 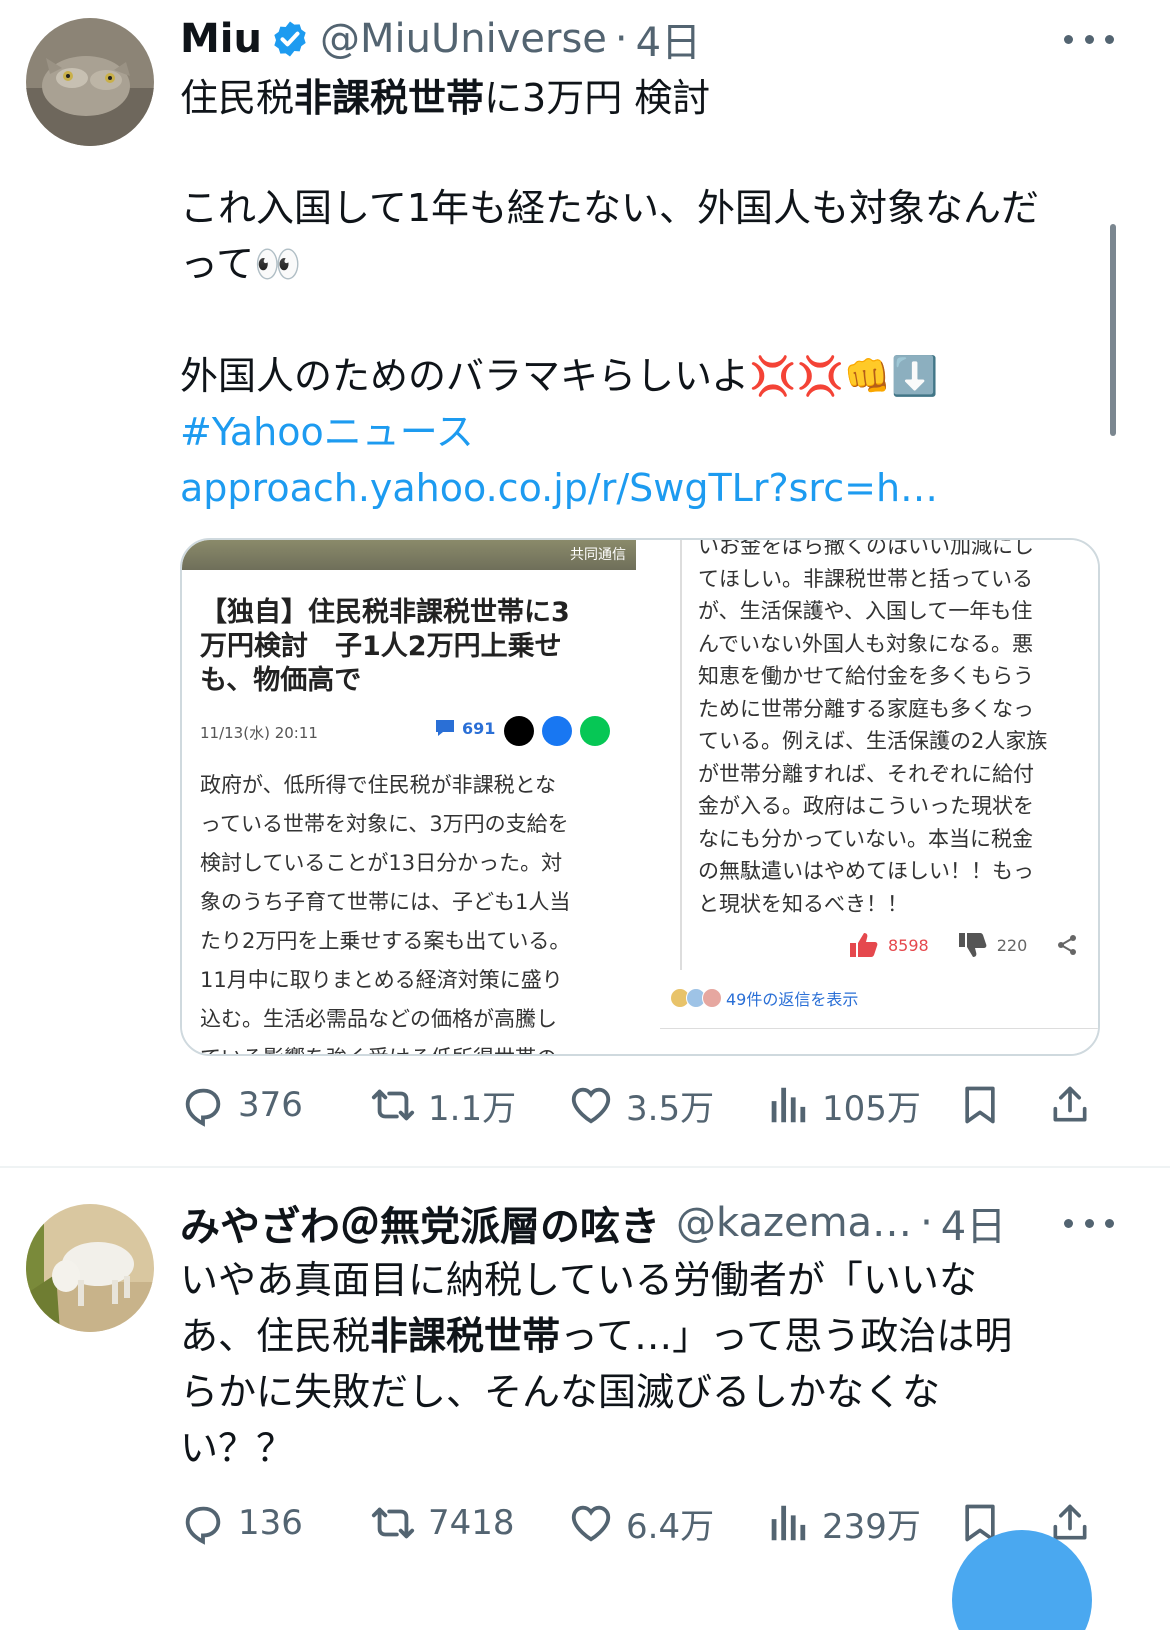 I want to click on views-button: 239万, so click(x=842, y=1523).